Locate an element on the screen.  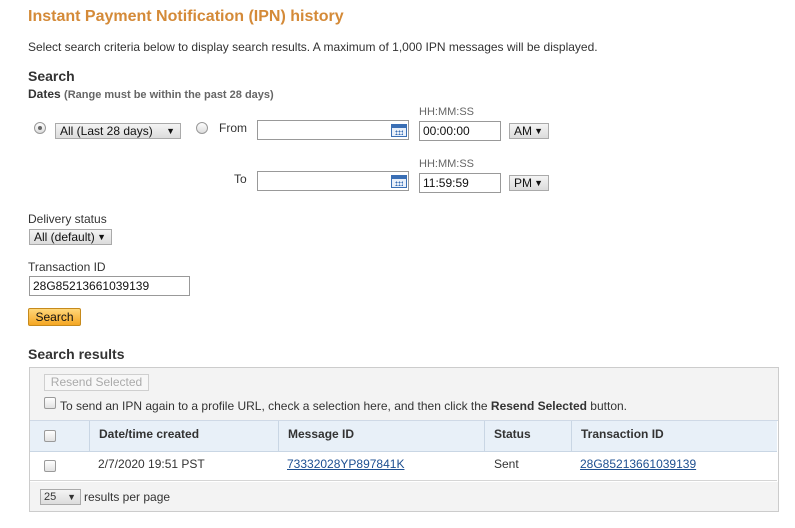
from-ampm-value: AM is located at coordinates (523, 131).